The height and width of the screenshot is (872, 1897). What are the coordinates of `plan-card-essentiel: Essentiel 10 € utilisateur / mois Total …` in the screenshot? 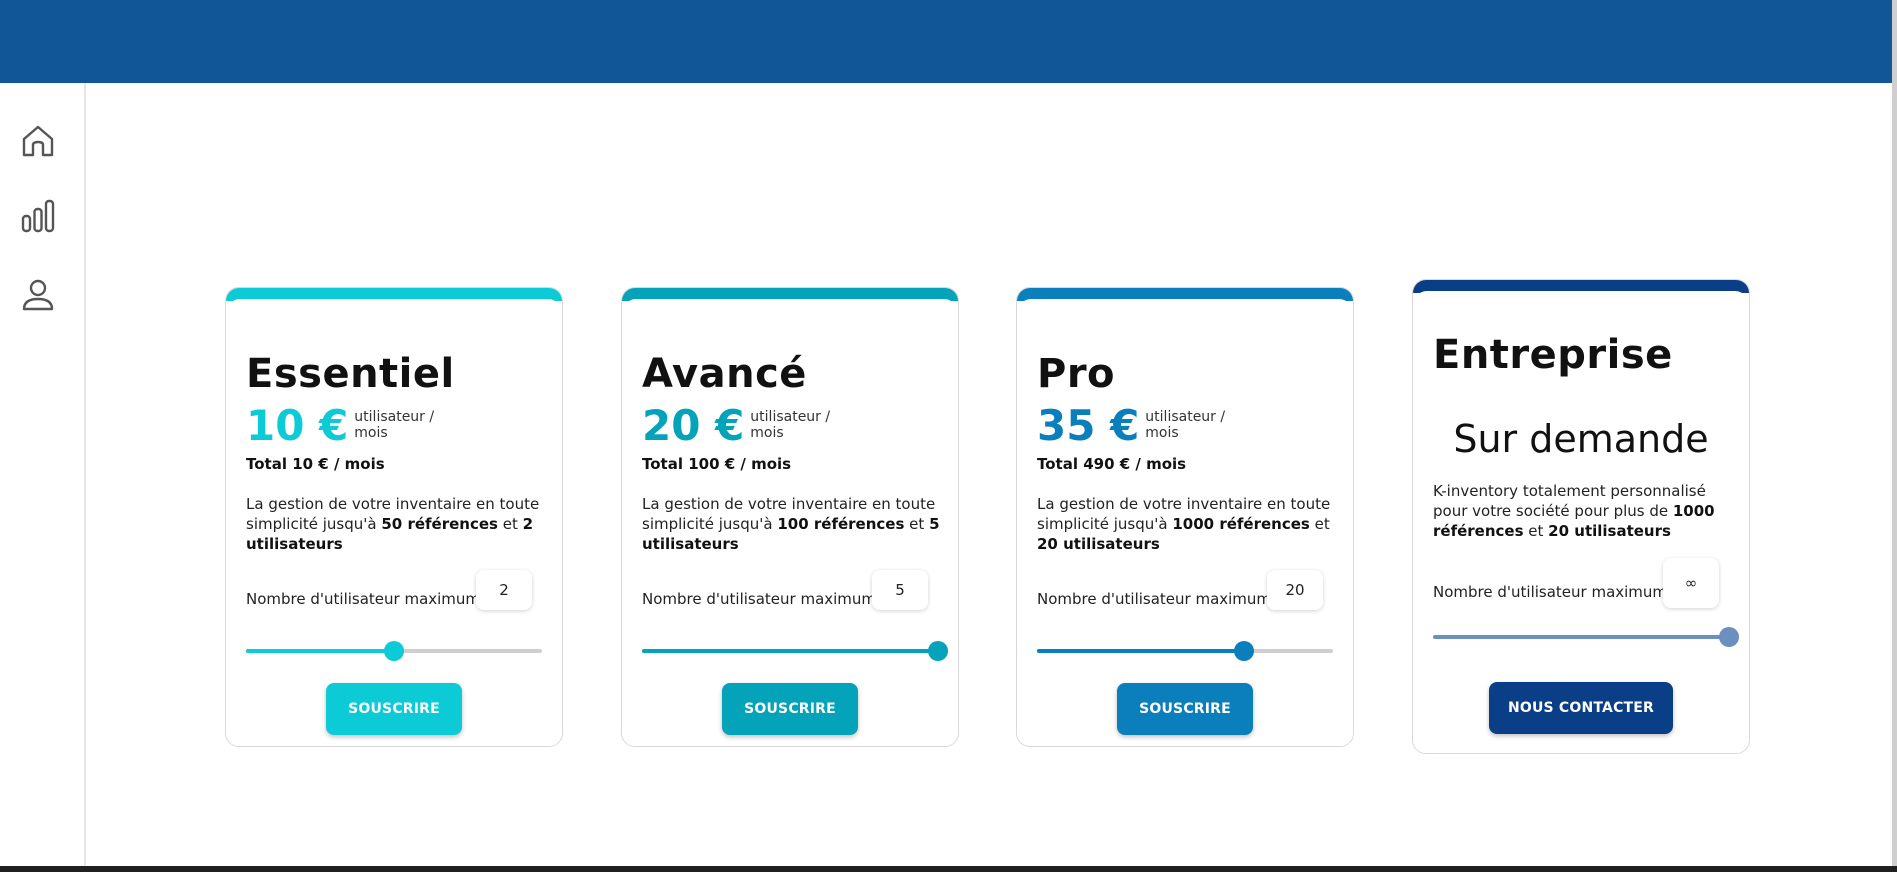 It's located at (394, 517).